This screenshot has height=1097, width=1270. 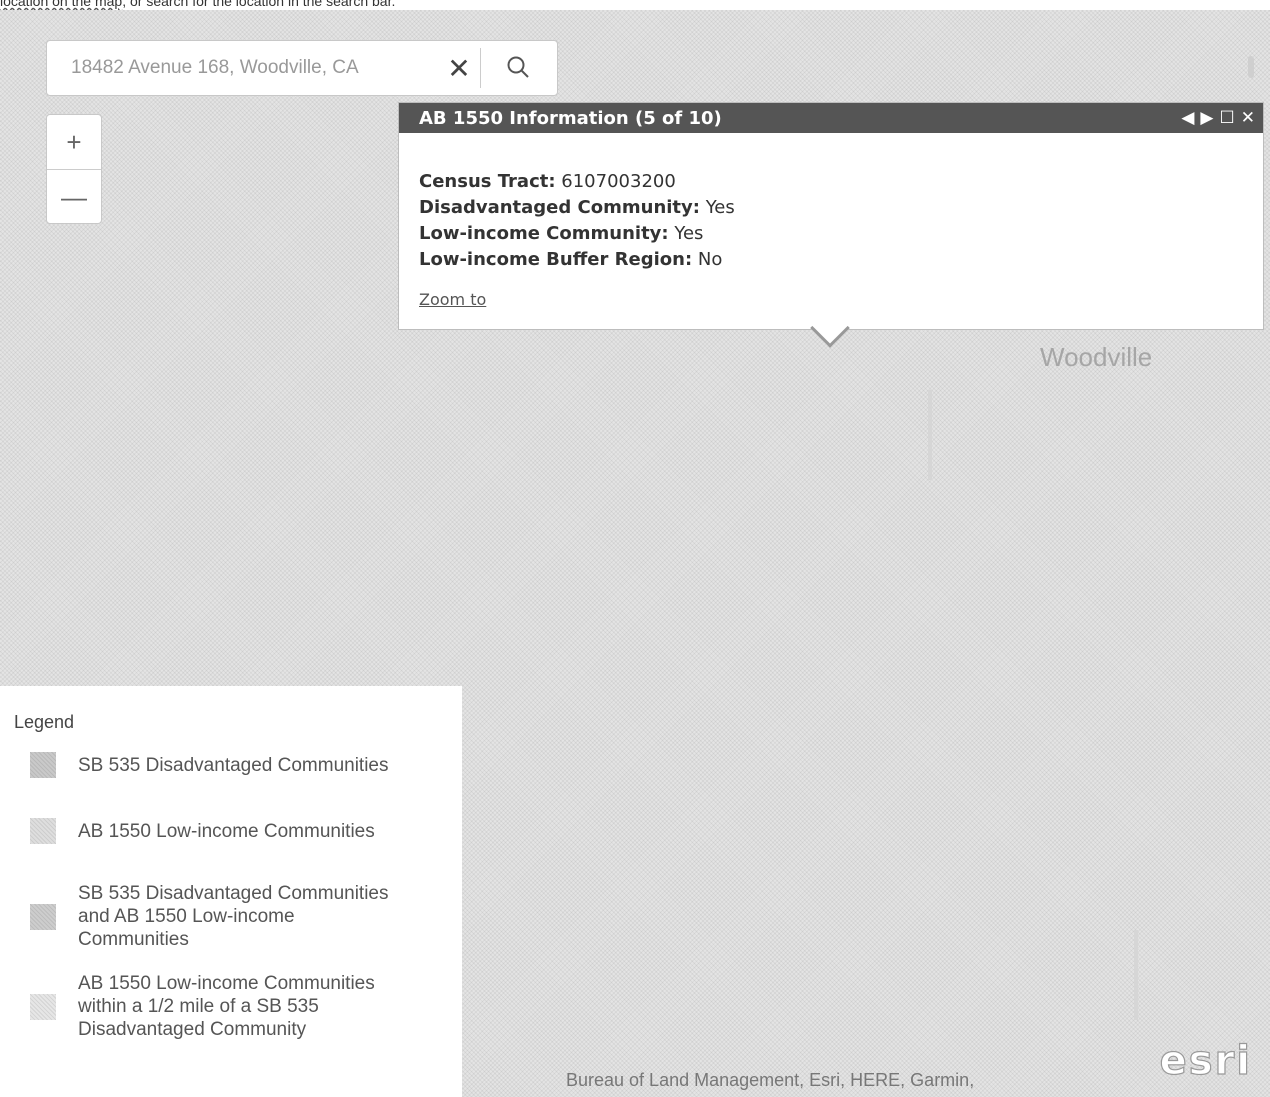 I want to click on zoom-out-button: —, so click(x=74, y=196).